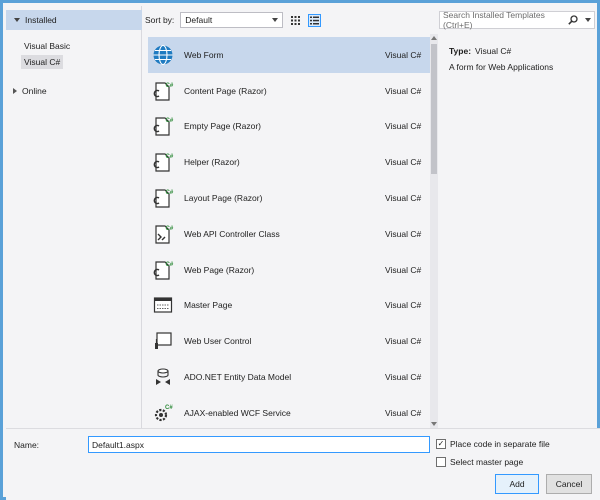  Describe the element at coordinates (434, 109) in the screenshot. I see `scrollbar-thumb` at that location.